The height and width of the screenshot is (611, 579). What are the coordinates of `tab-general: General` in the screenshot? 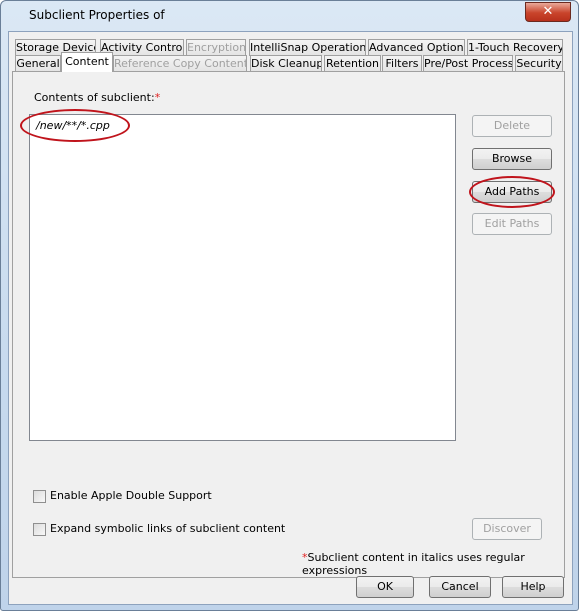 It's located at (38, 63).